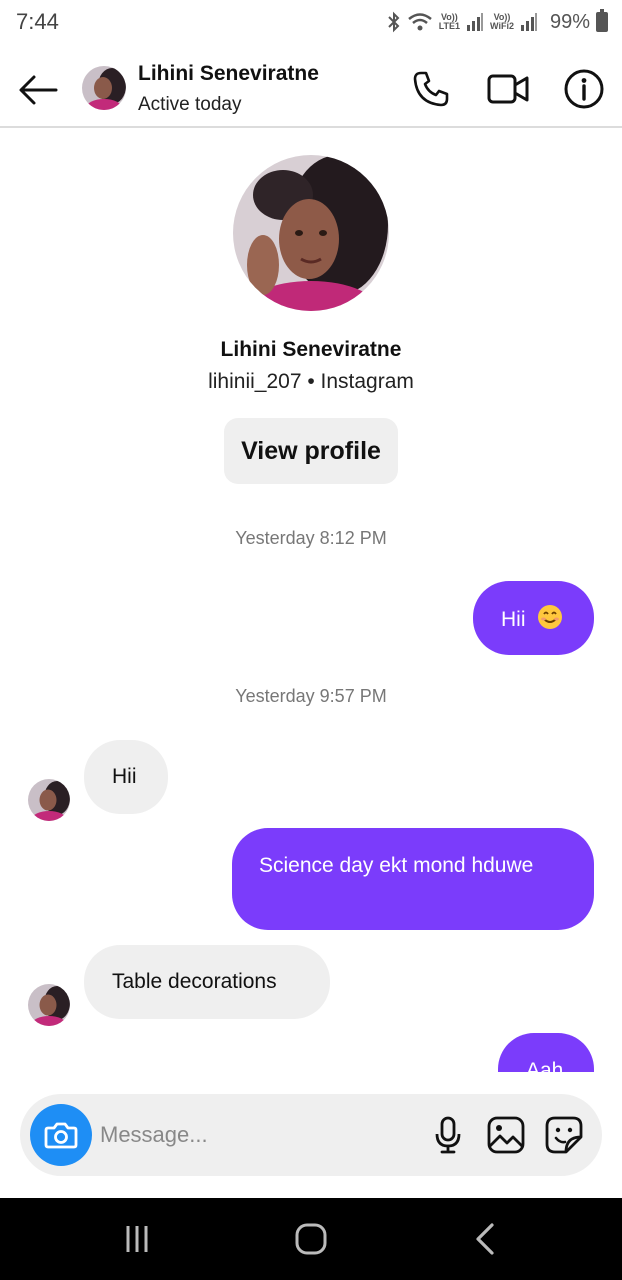  Describe the element at coordinates (37, 21) in the screenshot. I see `status-time: 7:44` at that location.